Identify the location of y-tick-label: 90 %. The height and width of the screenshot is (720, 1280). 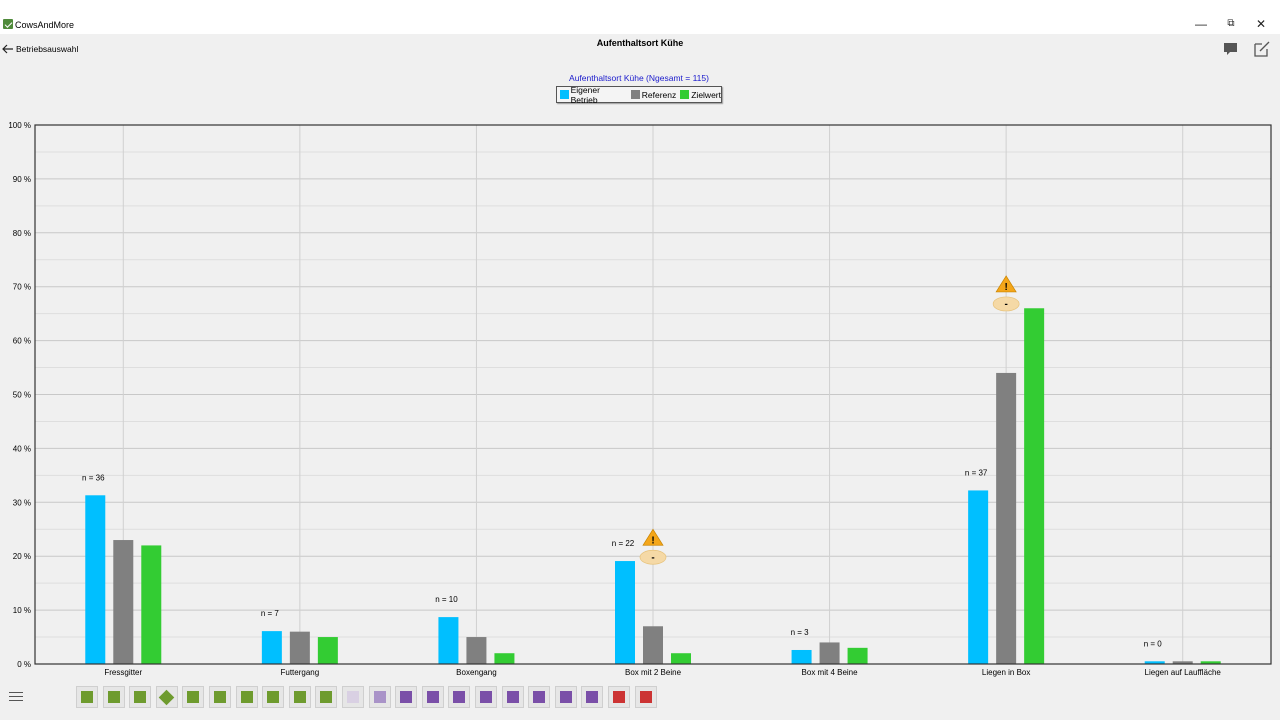
(22, 179).